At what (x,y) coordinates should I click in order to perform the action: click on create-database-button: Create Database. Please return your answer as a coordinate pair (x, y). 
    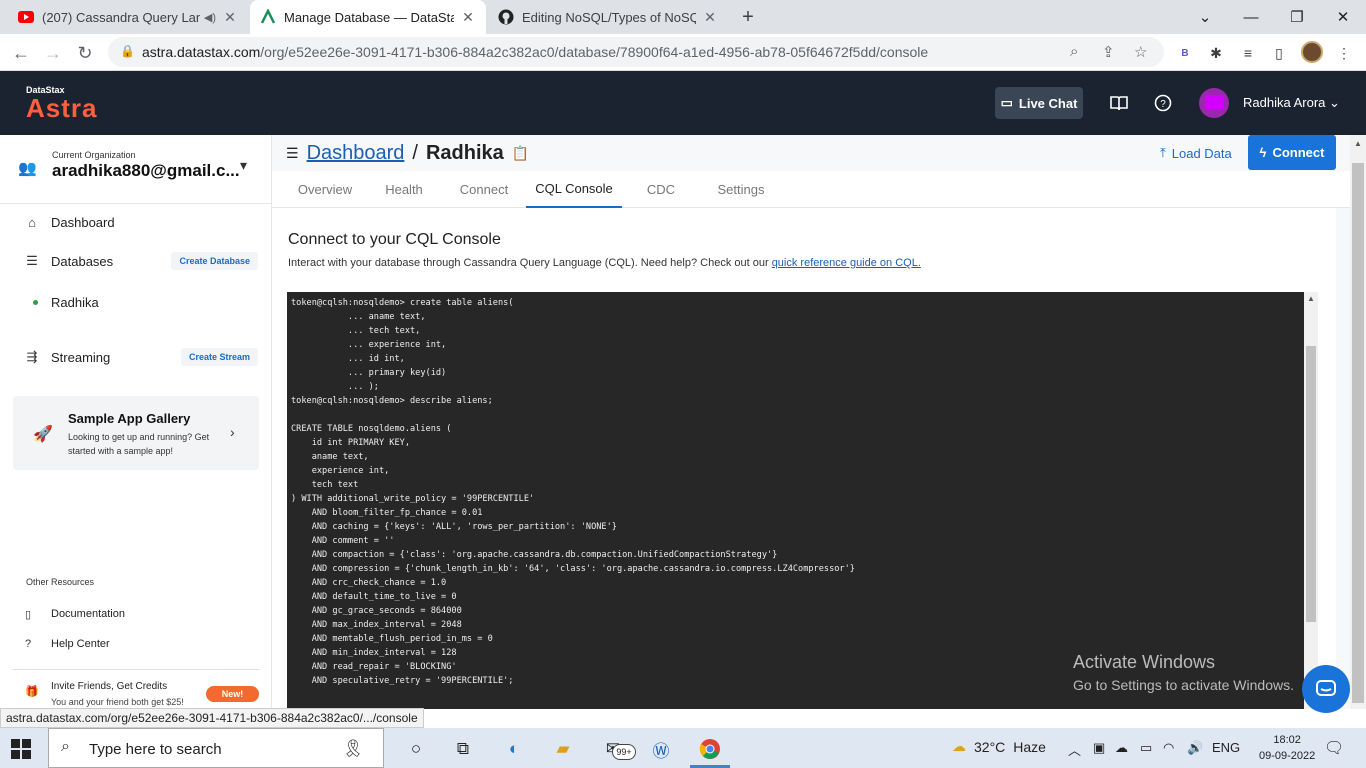
    Looking at the image, I should click on (214, 261).